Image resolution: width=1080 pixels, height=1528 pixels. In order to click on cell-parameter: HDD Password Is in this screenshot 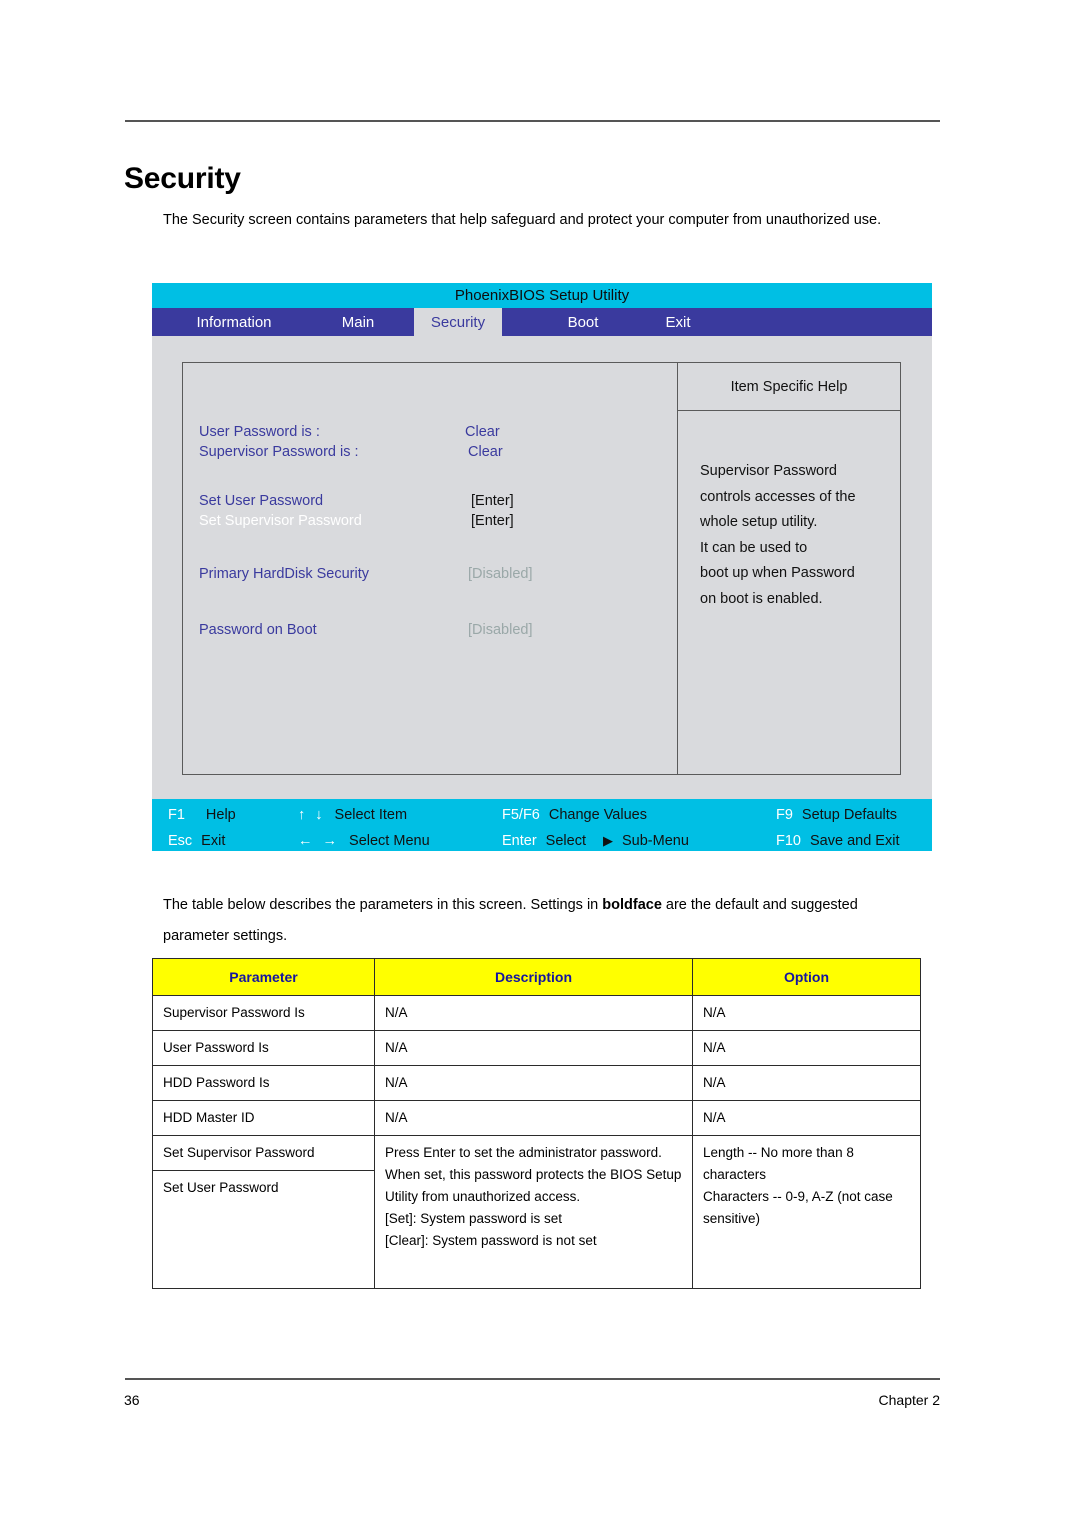, I will do `click(263, 1083)`.